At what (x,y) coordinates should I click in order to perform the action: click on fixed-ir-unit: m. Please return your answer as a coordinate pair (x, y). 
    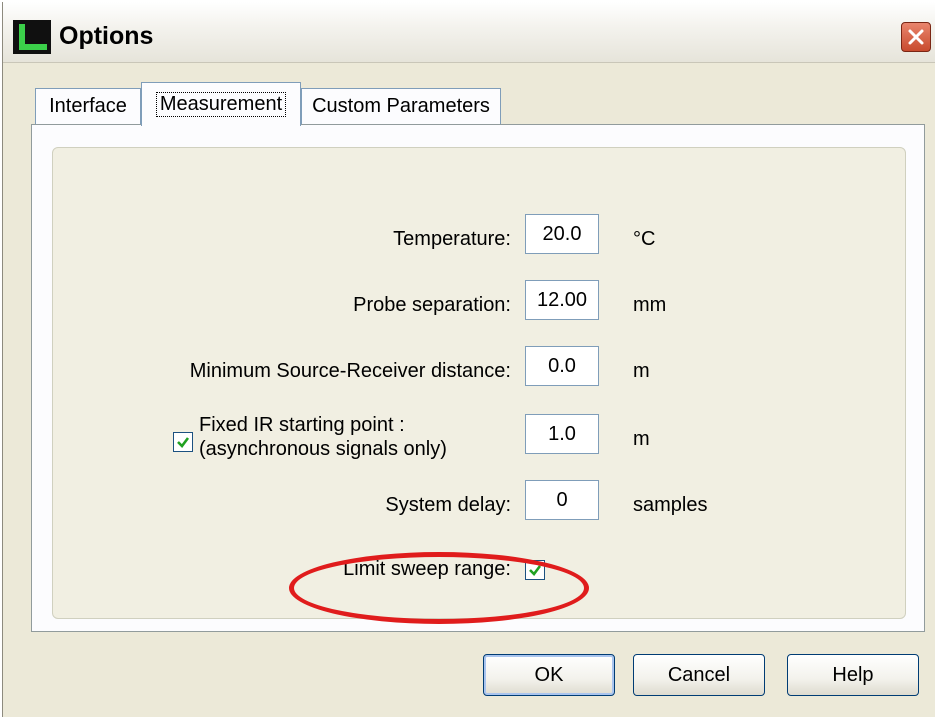
    Looking at the image, I should click on (641, 439).